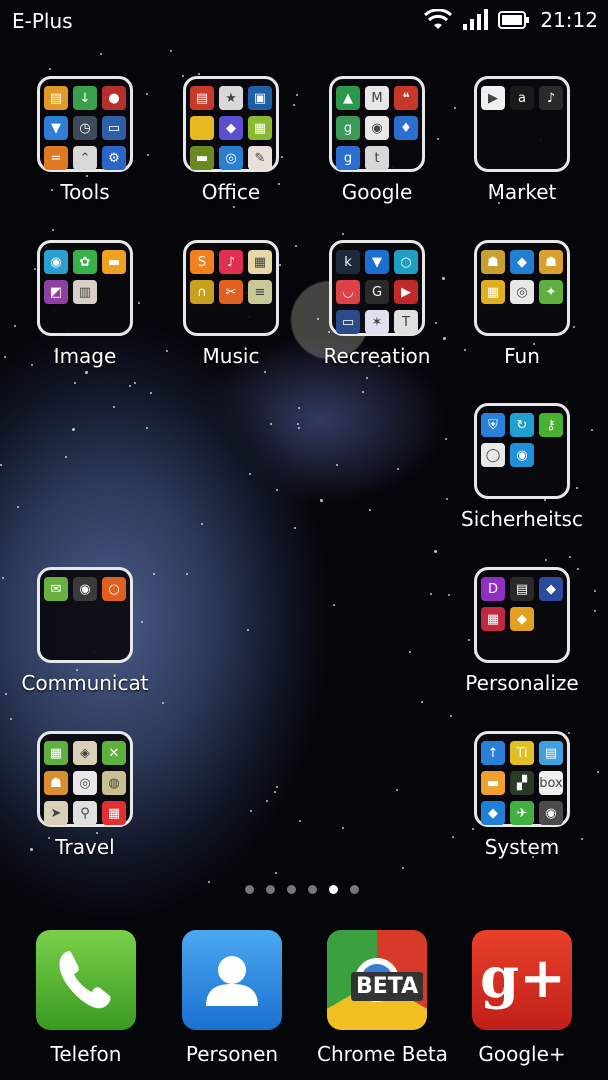 The height and width of the screenshot is (1080, 608). What do you see at coordinates (114, 98) in the screenshot?
I see `recorder-icon: ●` at bounding box center [114, 98].